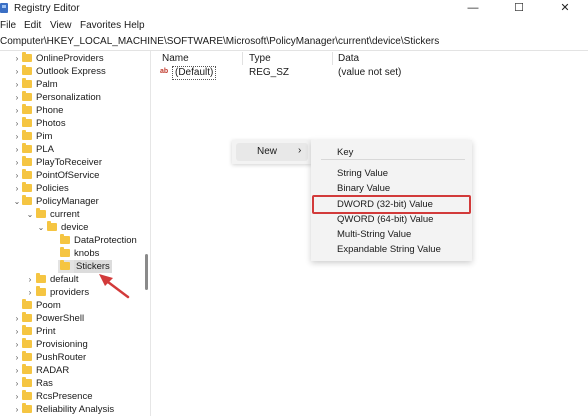  What do you see at coordinates (93, 266) in the screenshot?
I see `tree-node-label: Stickers` at bounding box center [93, 266].